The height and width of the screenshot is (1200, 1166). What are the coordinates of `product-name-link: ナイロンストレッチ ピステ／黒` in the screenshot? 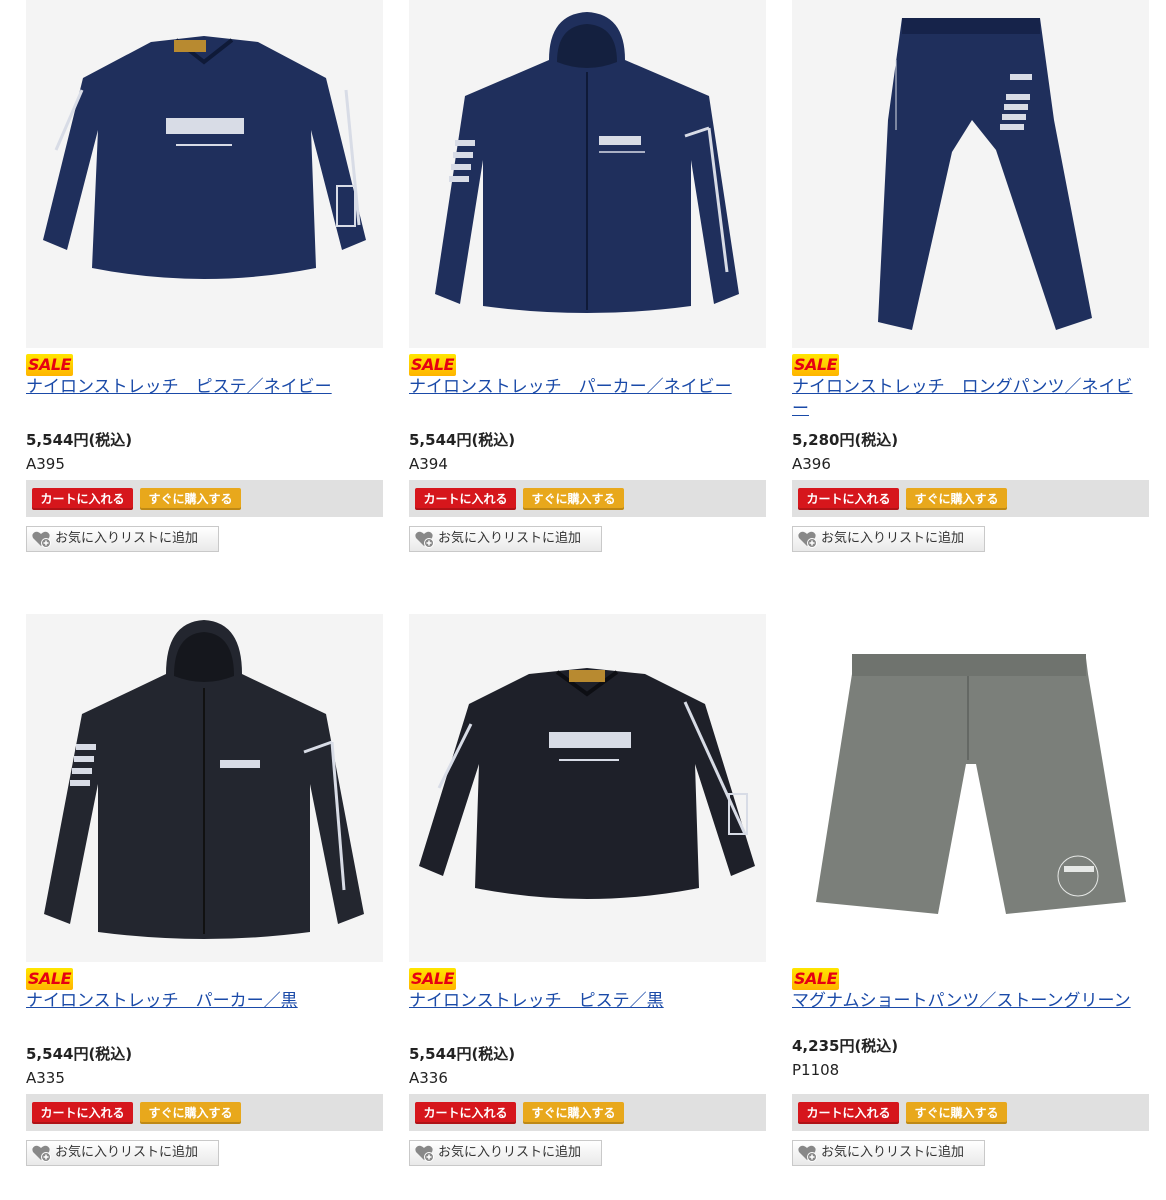 It's located at (587, 1012).